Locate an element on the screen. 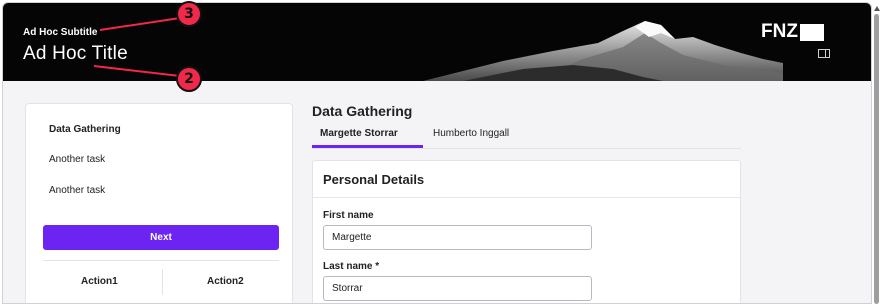 The image size is (880, 304). annotation-badge-2: 2 is located at coordinates (189, 79).